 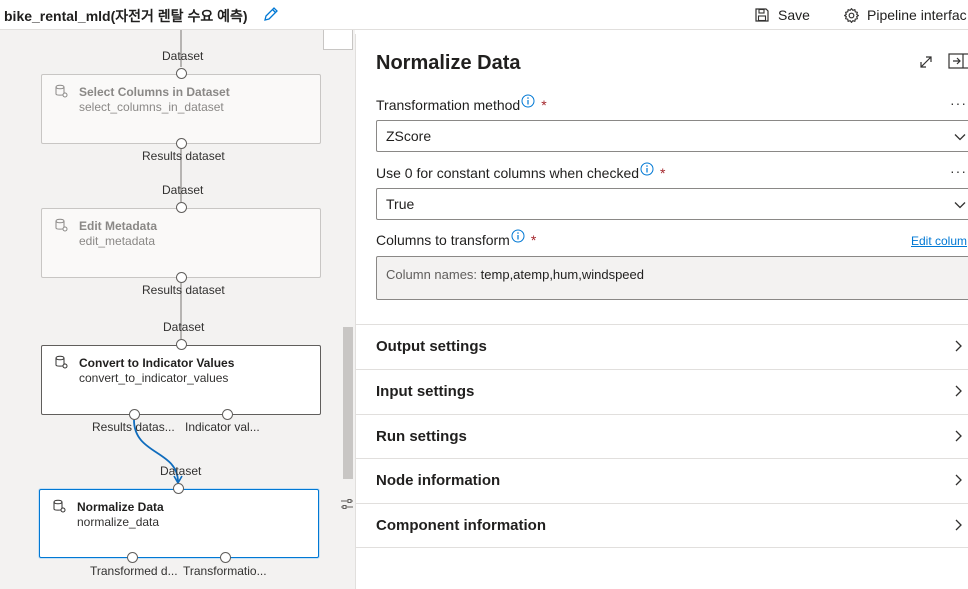 I want to click on columns-to-transform-text: Columns to transform, so click(x=443, y=240).